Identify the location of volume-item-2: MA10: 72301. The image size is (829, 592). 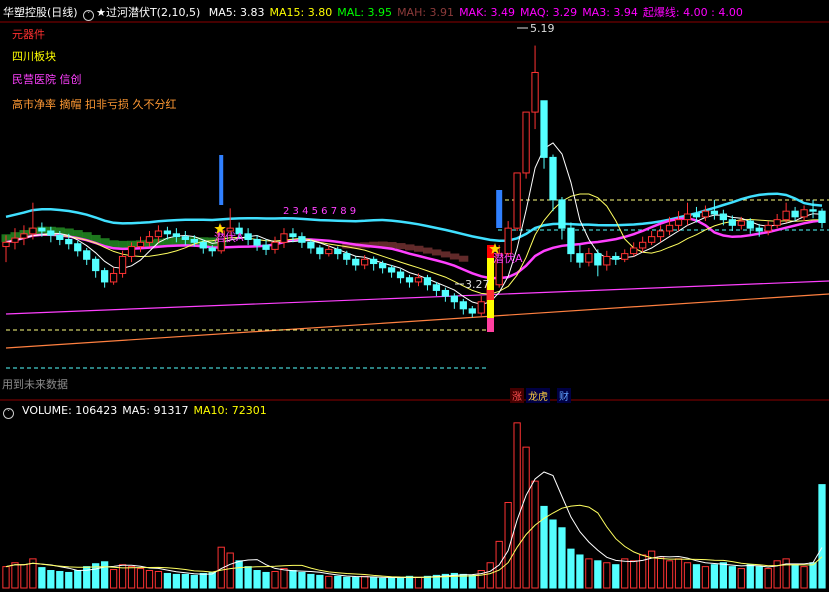
(230, 410).